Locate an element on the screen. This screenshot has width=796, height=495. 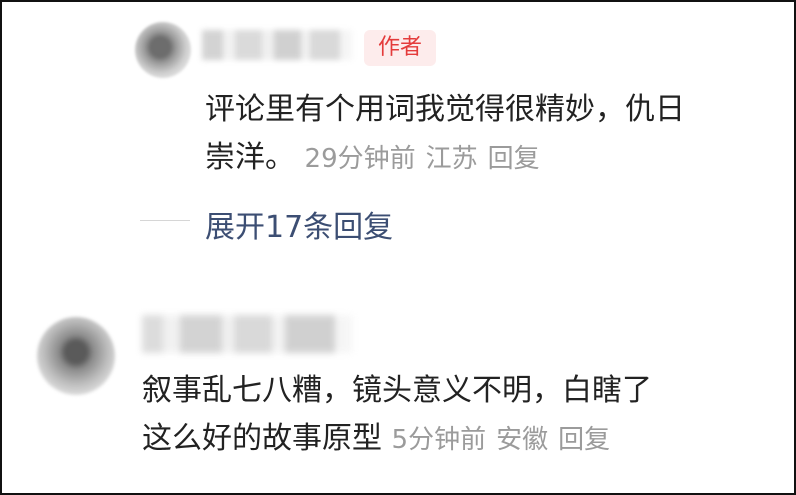
location: 安徽 is located at coordinates (522, 440).